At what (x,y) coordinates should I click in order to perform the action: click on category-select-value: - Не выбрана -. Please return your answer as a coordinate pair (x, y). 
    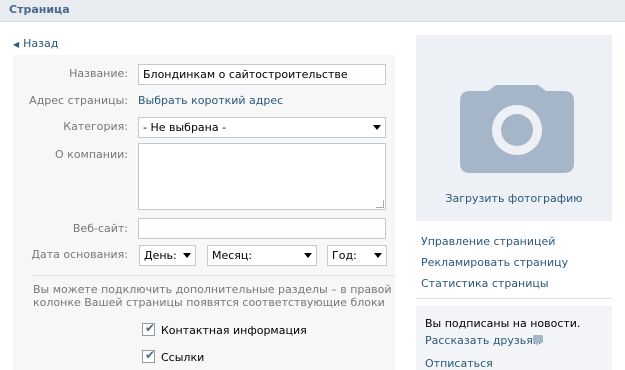
    Looking at the image, I should click on (185, 127).